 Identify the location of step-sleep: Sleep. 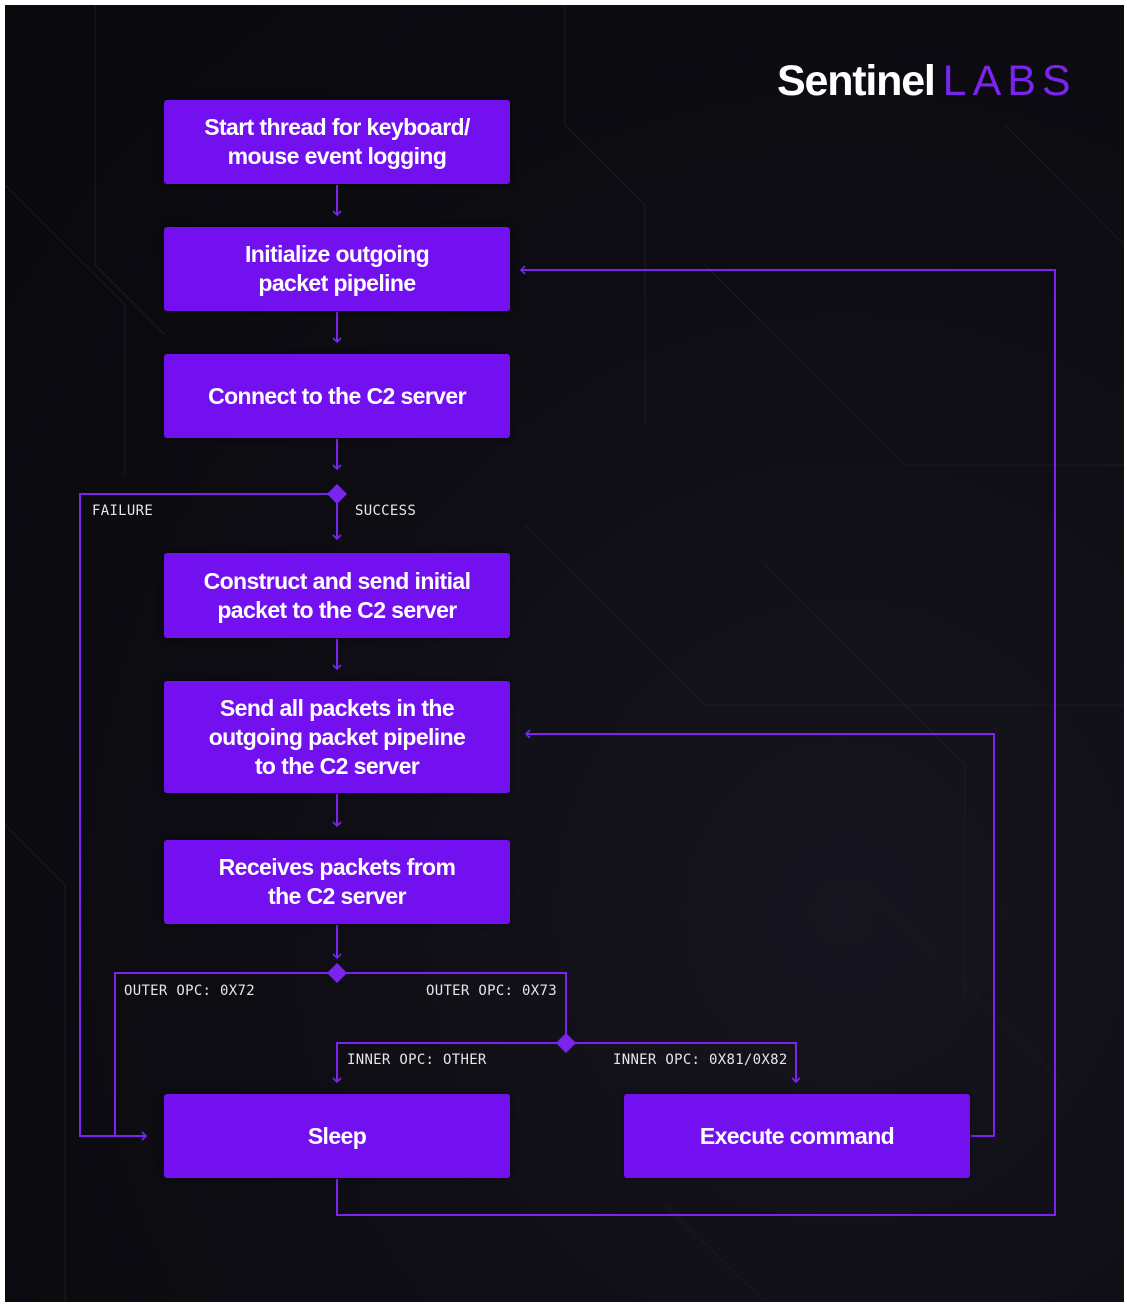
(337, 1136).